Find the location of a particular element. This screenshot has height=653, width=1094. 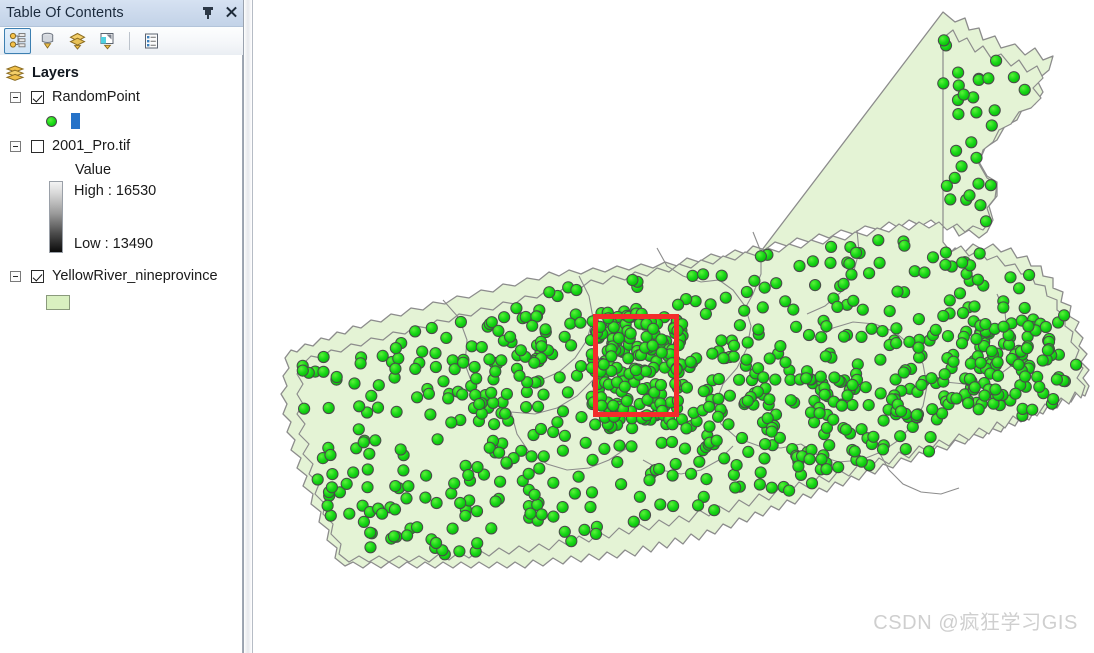

layer-visibility-checkbox is located at coordinates (37, 276).